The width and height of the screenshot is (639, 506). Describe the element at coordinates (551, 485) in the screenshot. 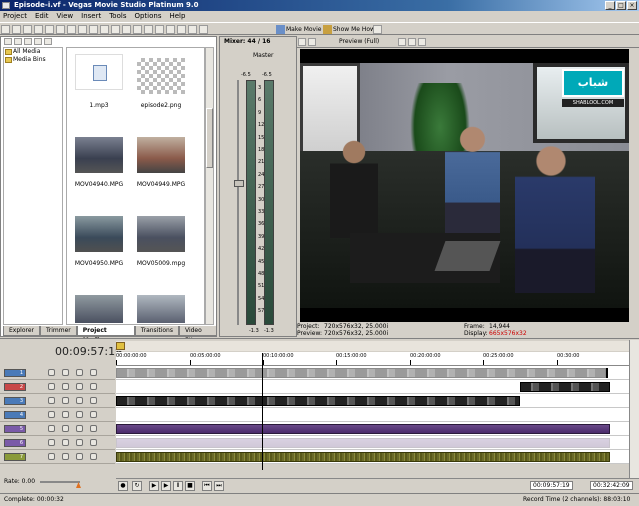

I see `cursor-position-field: 00:09:57:19` at that location.